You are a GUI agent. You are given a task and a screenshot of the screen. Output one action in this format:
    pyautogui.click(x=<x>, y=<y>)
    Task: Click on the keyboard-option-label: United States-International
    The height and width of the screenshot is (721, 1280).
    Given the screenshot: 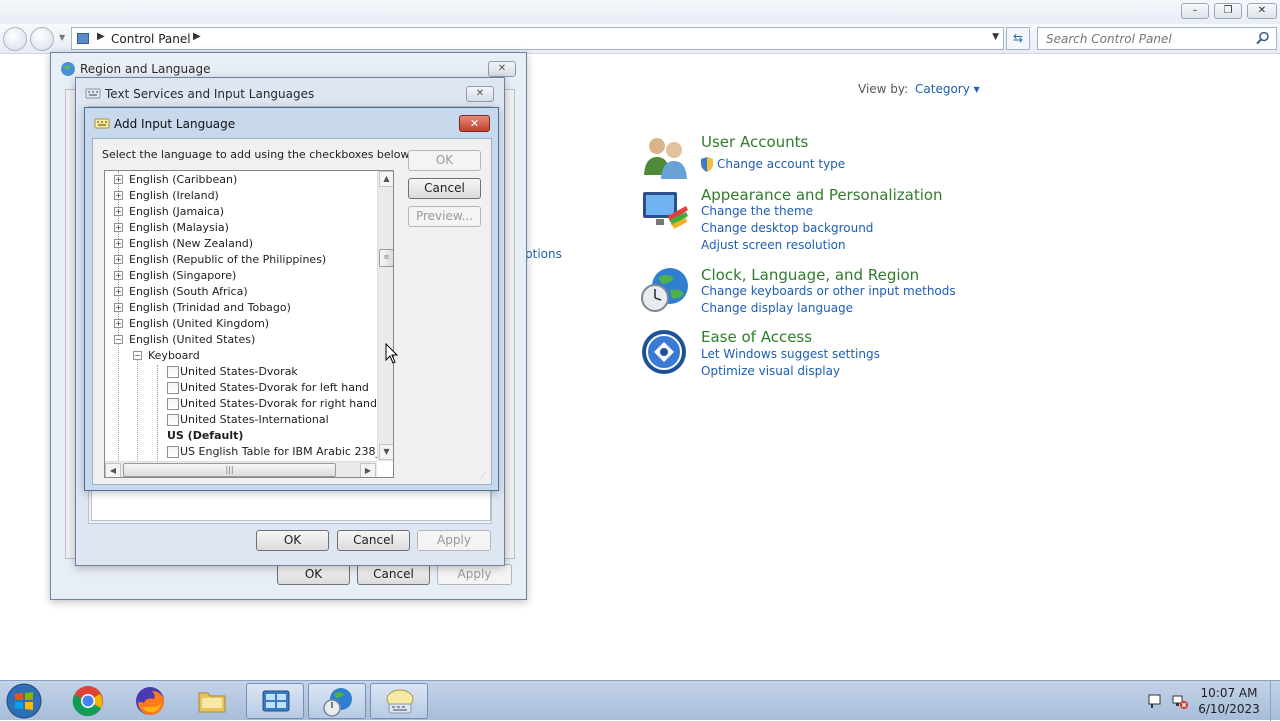 What is the action you would take?
    pyautogui.click(x=254, y=419)
    